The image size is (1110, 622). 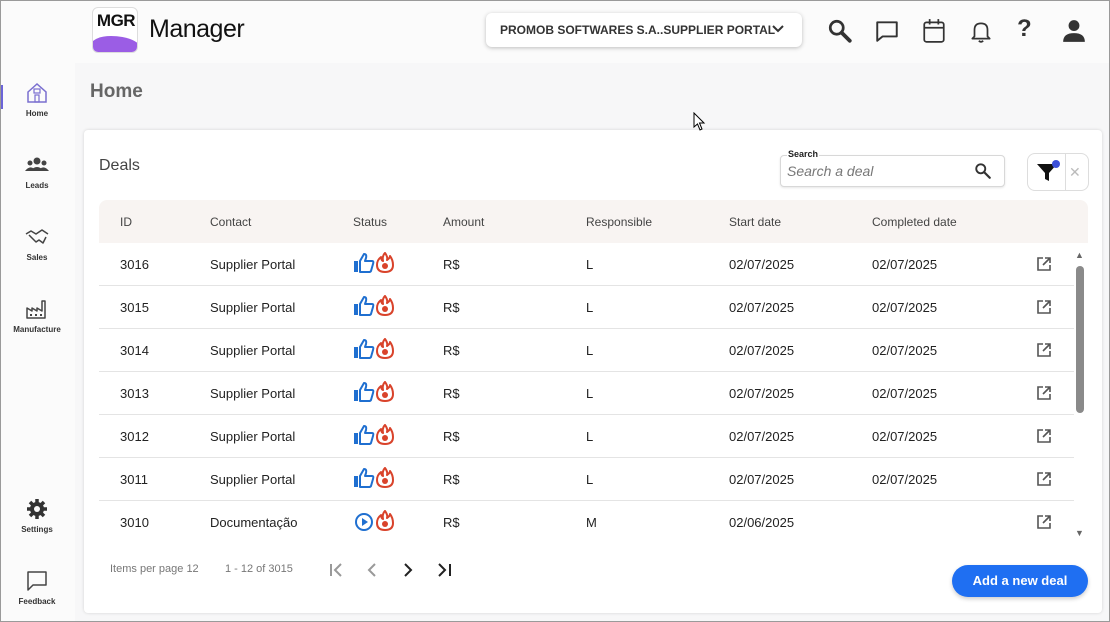 What do you see at coordinates (37, 185) in the screenshot?
I see `sidebar-item-label: Leads` at bounding box center [37, 185].